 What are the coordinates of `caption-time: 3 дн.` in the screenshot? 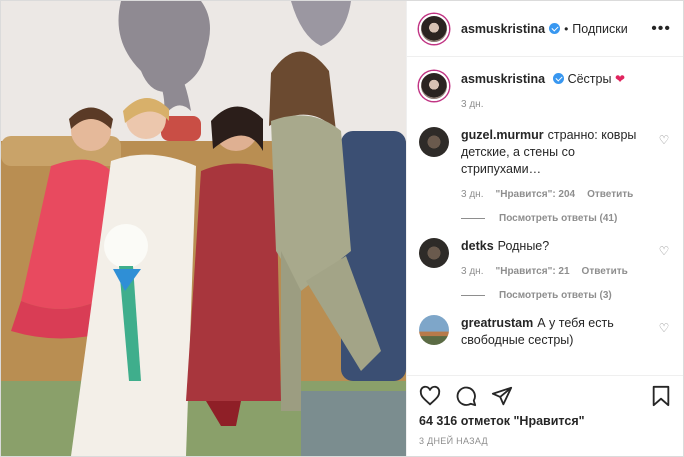 It's located at (472, 104).